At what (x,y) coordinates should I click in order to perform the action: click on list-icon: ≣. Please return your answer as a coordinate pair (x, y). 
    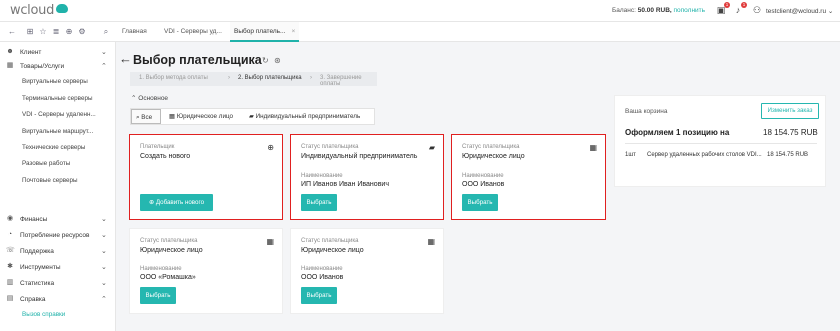
    Looking at the image, I should click on (56, 31).